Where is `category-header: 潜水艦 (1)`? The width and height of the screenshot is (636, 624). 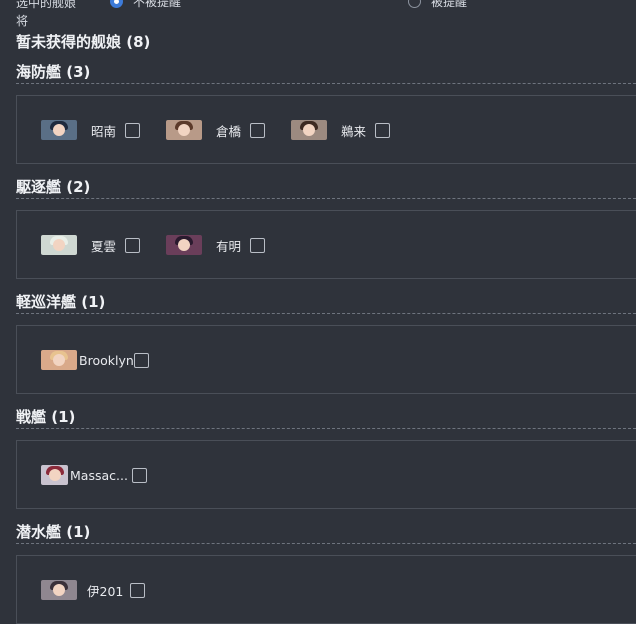
category-header: 潜水艦 (1) is located at coordinates (326, 532).